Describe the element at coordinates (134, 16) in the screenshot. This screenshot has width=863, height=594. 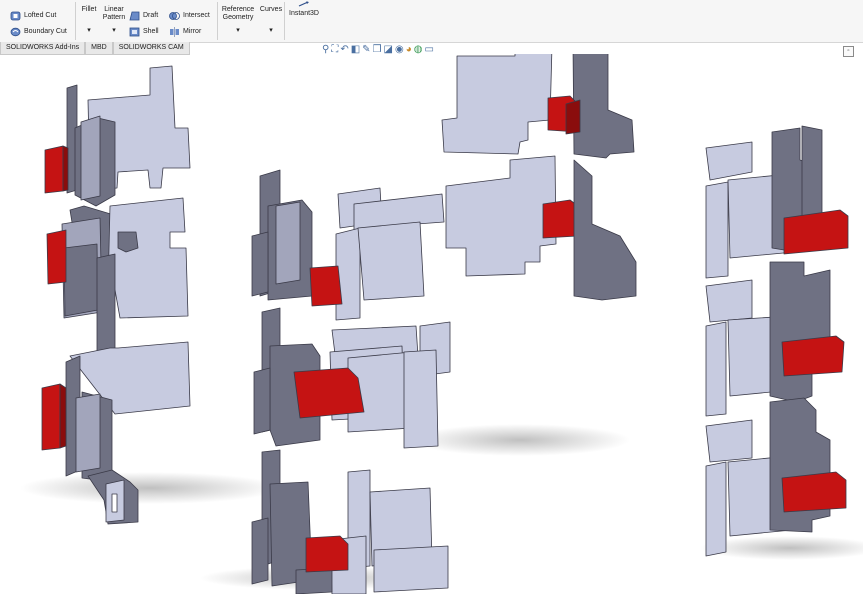
I see `draft-icon` at that location.